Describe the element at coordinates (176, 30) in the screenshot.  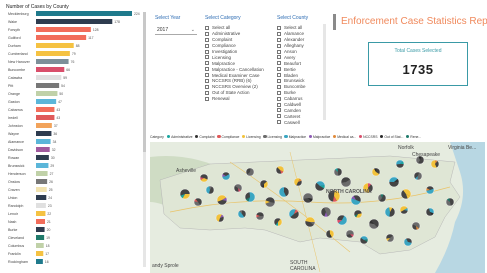
I see `year-dropdown: 2017 ⌄` at that location.